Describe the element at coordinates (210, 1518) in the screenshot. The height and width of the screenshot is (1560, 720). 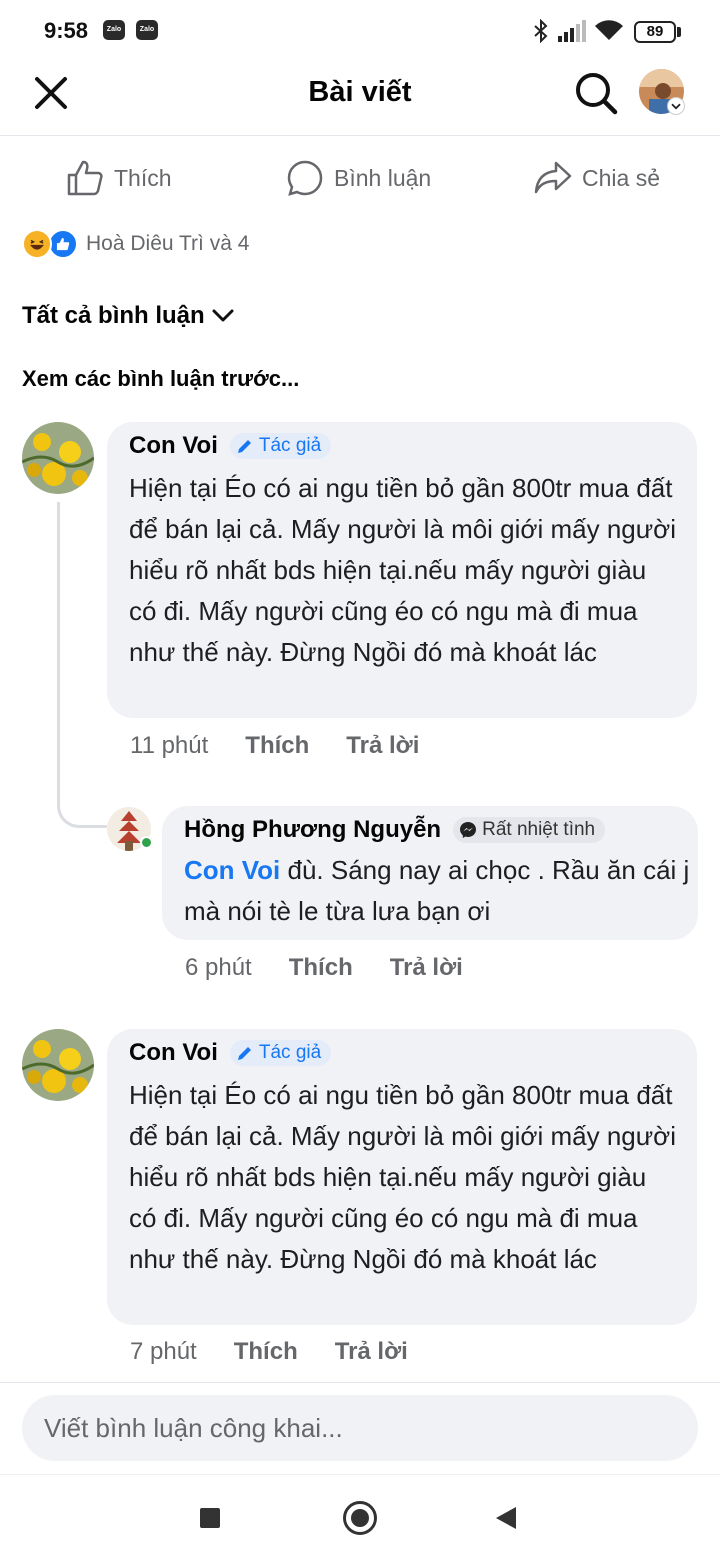
I see `recent-apps-button` at that location.